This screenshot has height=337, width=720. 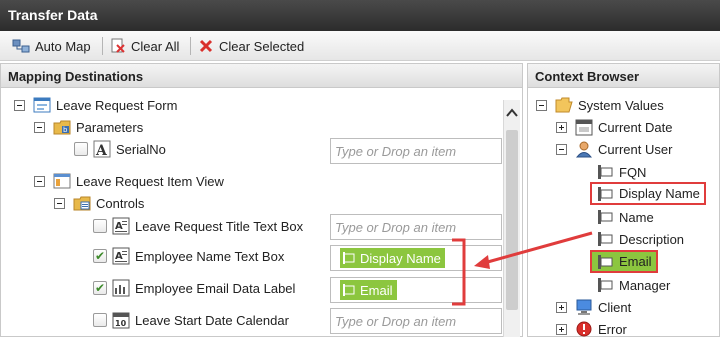 What do you see at coordinates (564, 105) in the screenshot?
I see `folder-open-icon` at bounding box center [564, 105].